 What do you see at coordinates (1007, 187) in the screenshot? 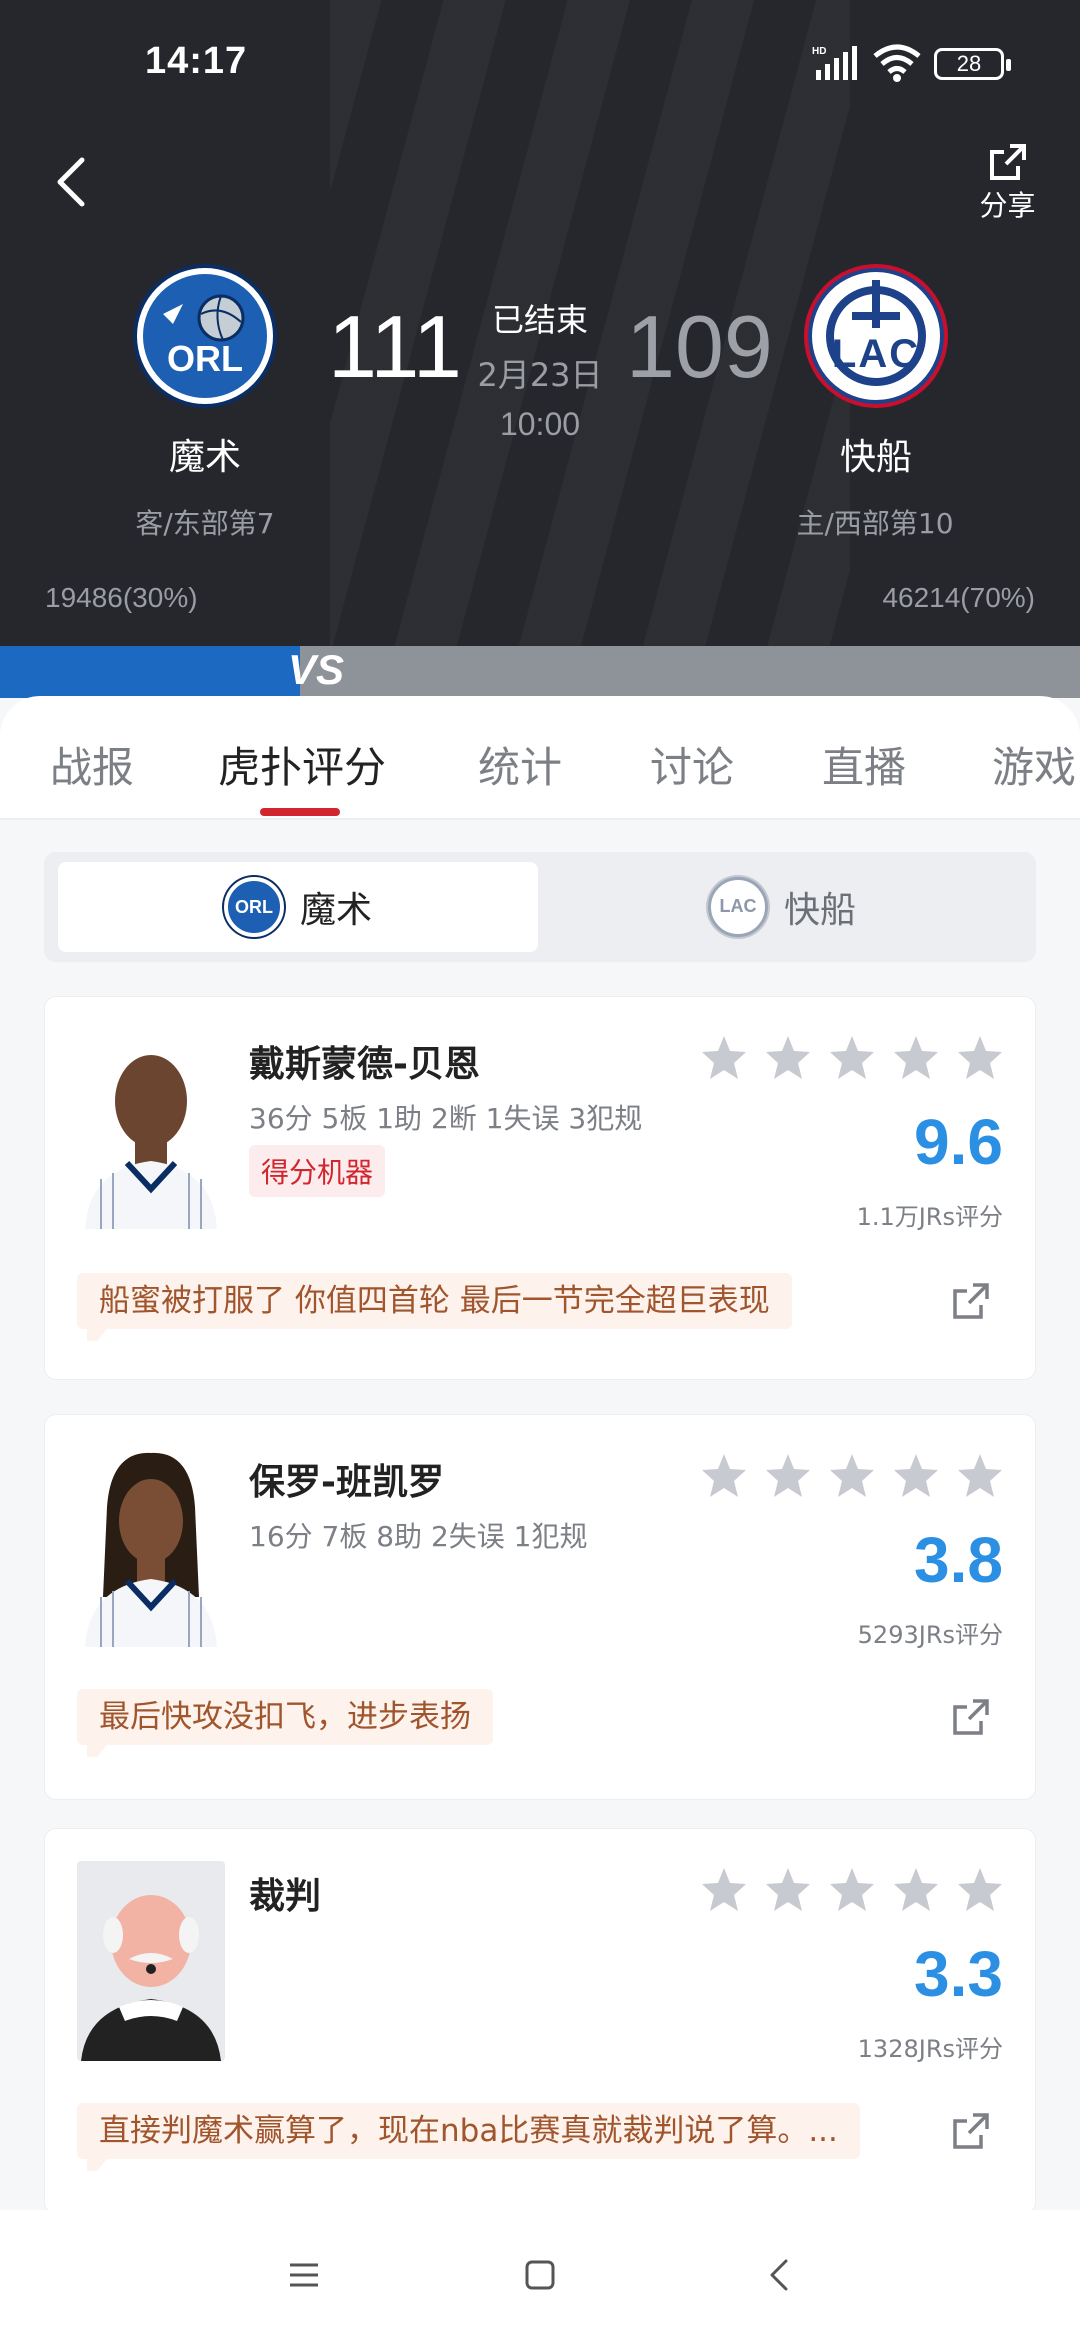
I see `share-button: 分享` at bounding box center [1007, 187].